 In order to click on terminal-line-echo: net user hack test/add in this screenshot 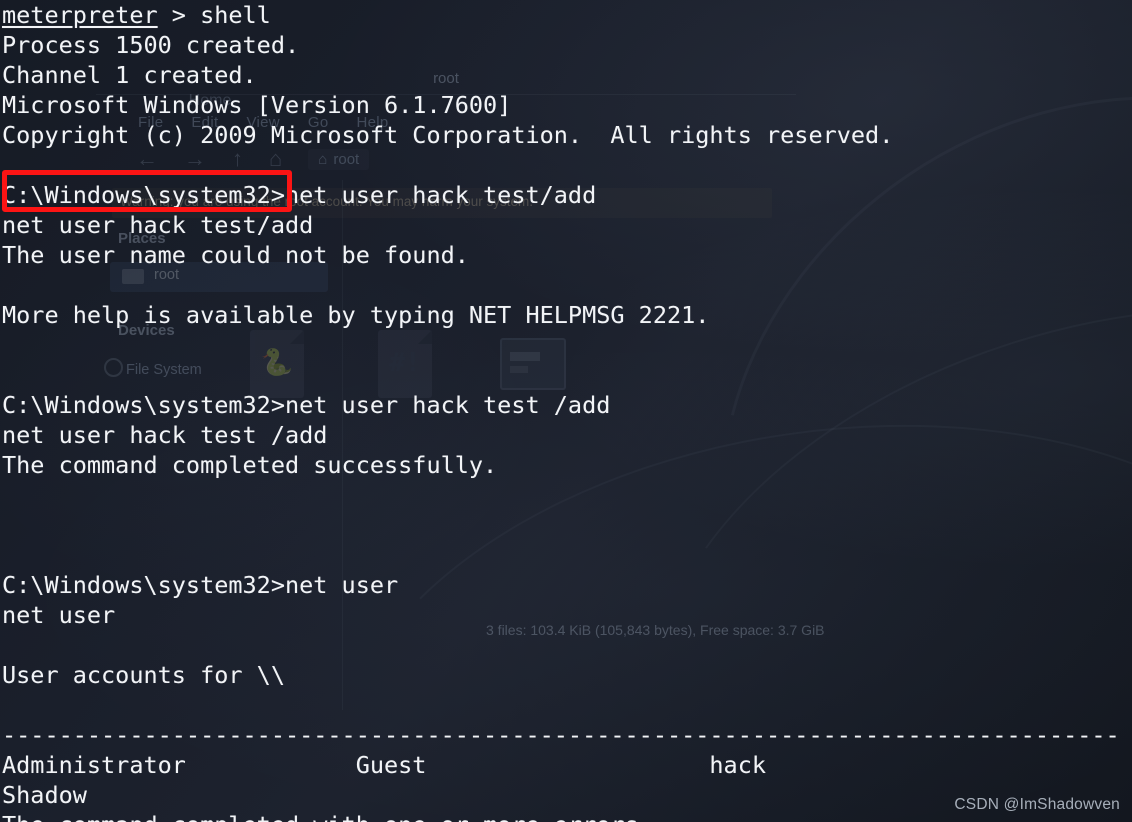, I will do `click(158, 225)`.